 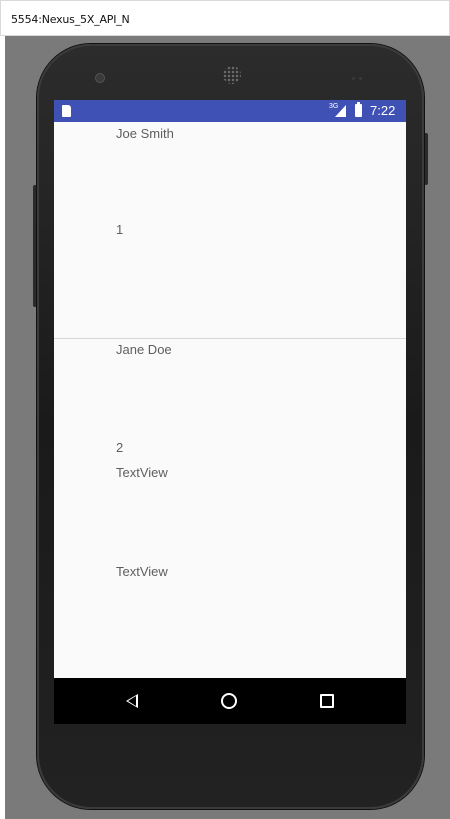 I want to click on back-icon, so click(x=132, y=701).